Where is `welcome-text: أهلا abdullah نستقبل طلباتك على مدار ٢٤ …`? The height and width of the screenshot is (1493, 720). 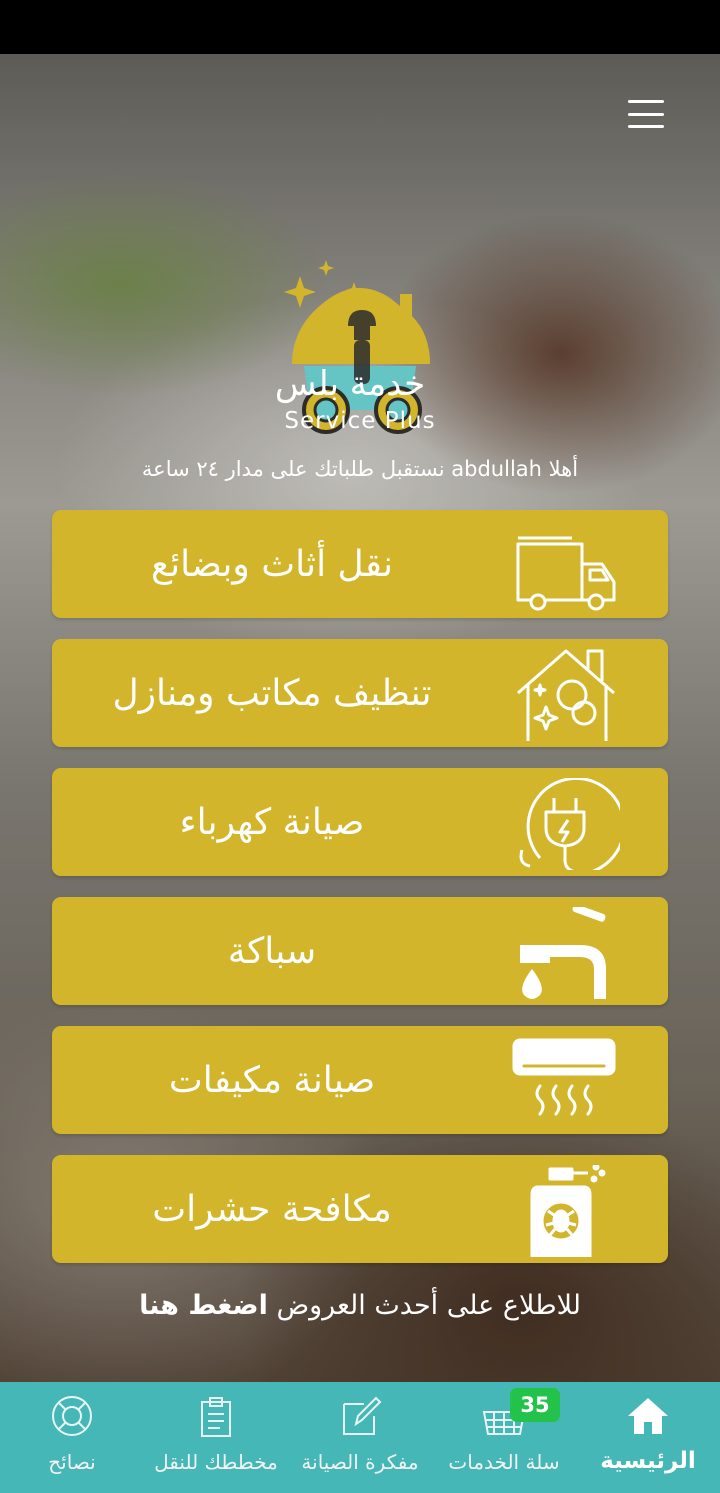
welcome-text: أهلا abdullah نستقبل طلباتك على مدار ٢٤ … is located at coordinates (360, 469).